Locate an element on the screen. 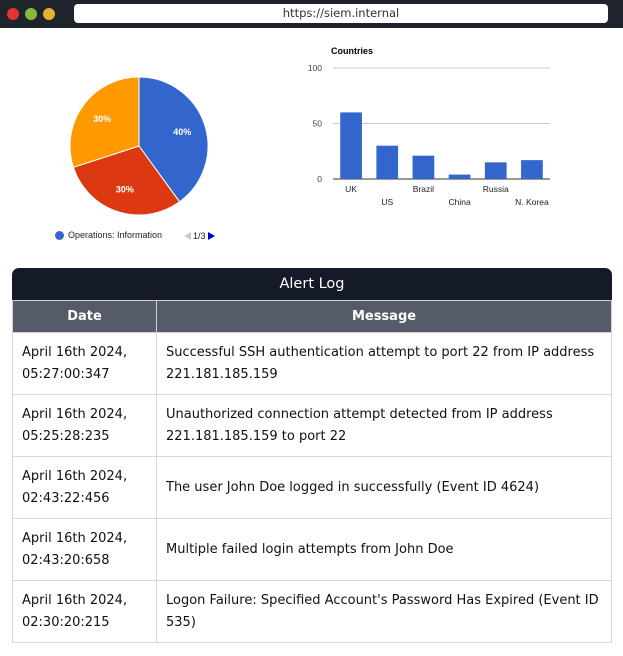 This screenshot has height=656, width=623. previous-page-icon is located at coordinates (187, 236).